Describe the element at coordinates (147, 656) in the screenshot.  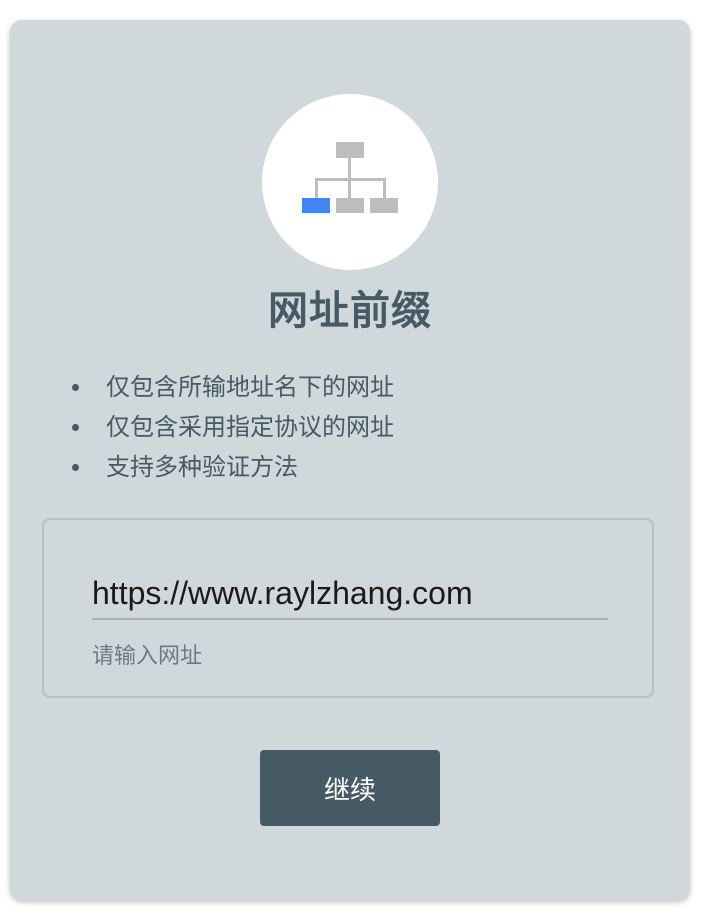
I see `url-helper-text: 请输入网址` at that location.